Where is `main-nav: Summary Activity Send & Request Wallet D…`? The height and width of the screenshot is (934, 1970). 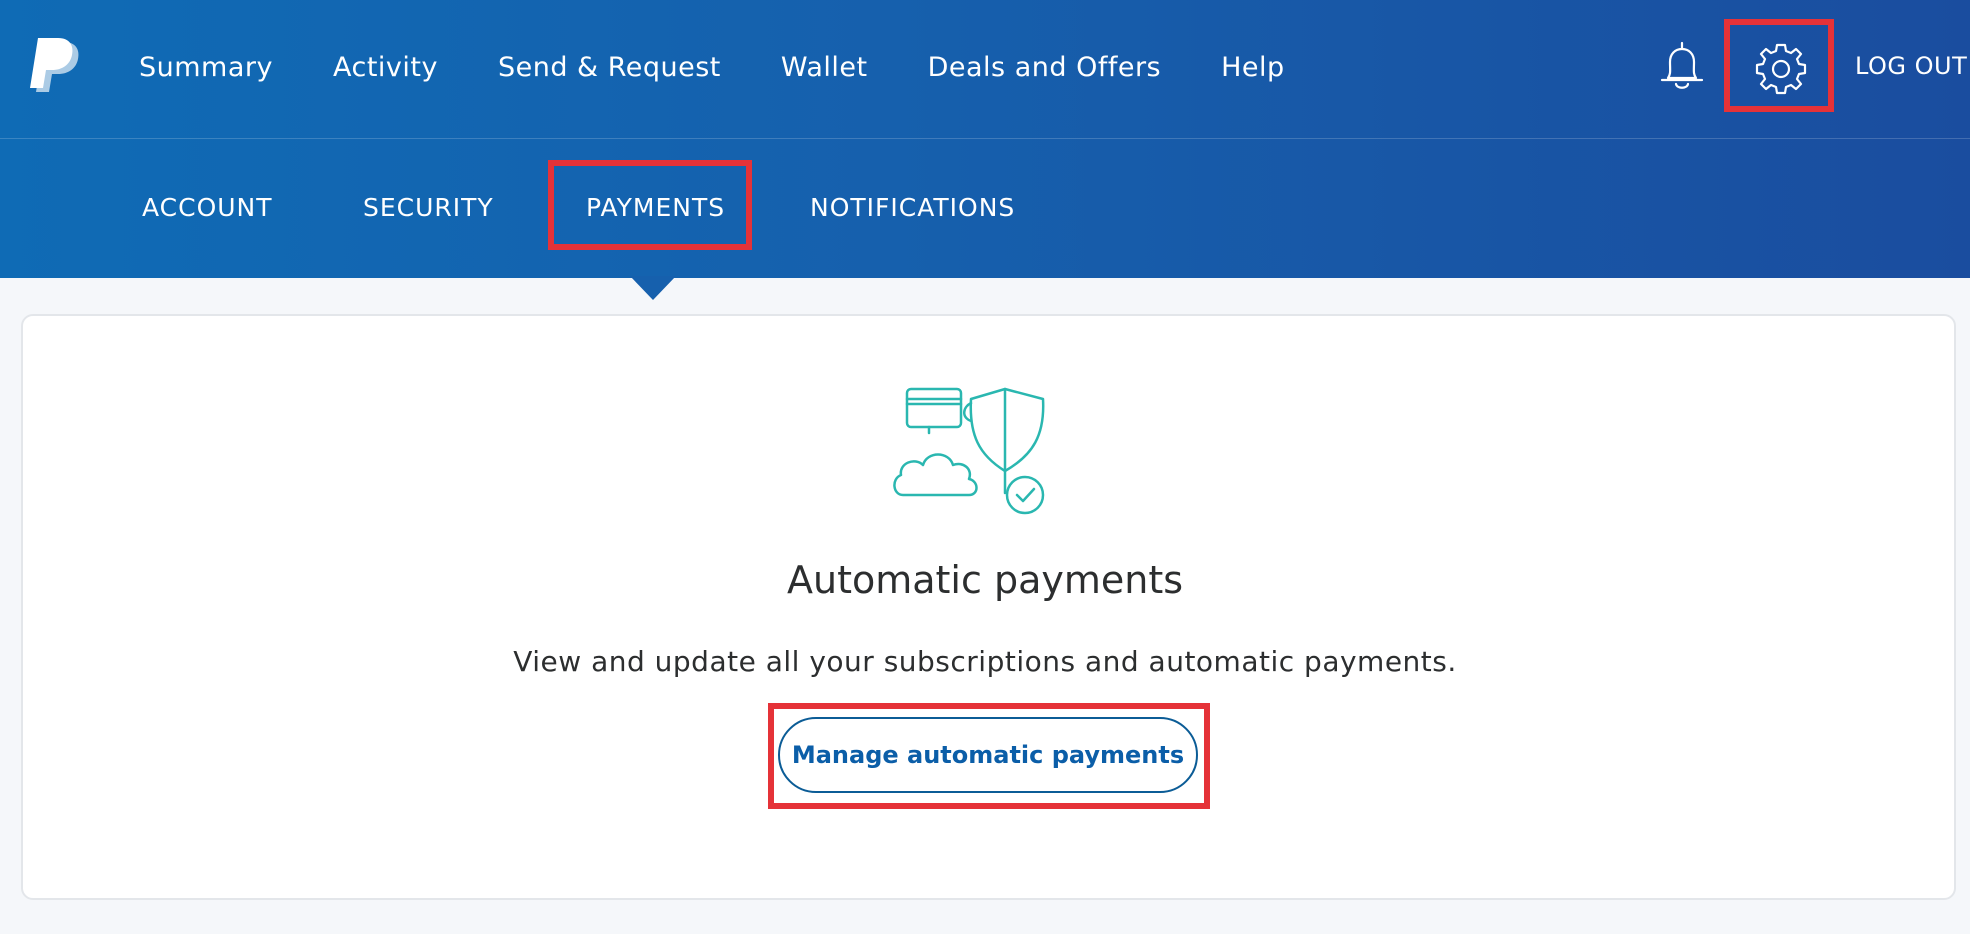 main-nav: Summary Activity Send & Request Wallet D… is located at coordinates (742, 67).